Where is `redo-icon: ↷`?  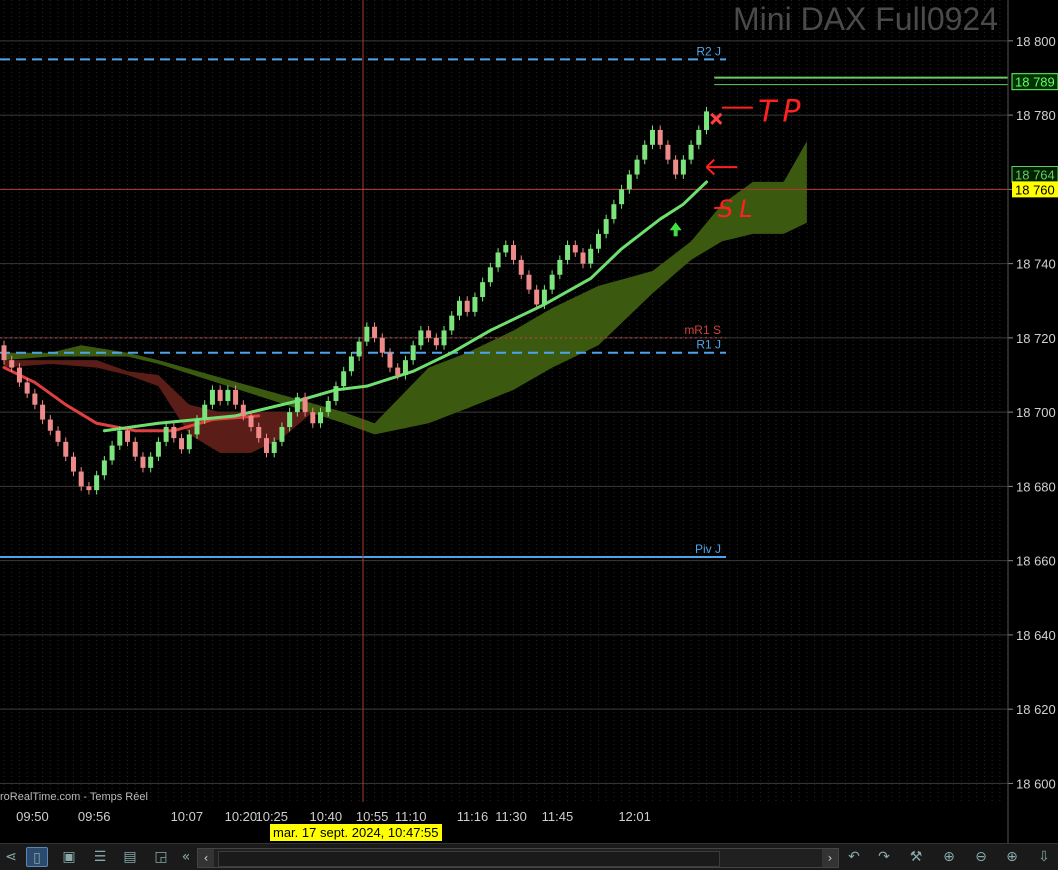
redo-icon: ↷ is located at coordinates (884, 857).